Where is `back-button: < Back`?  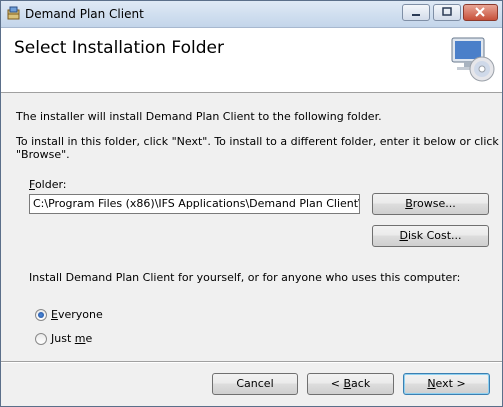 back-button: < Back is located at coordinates (350, 384).